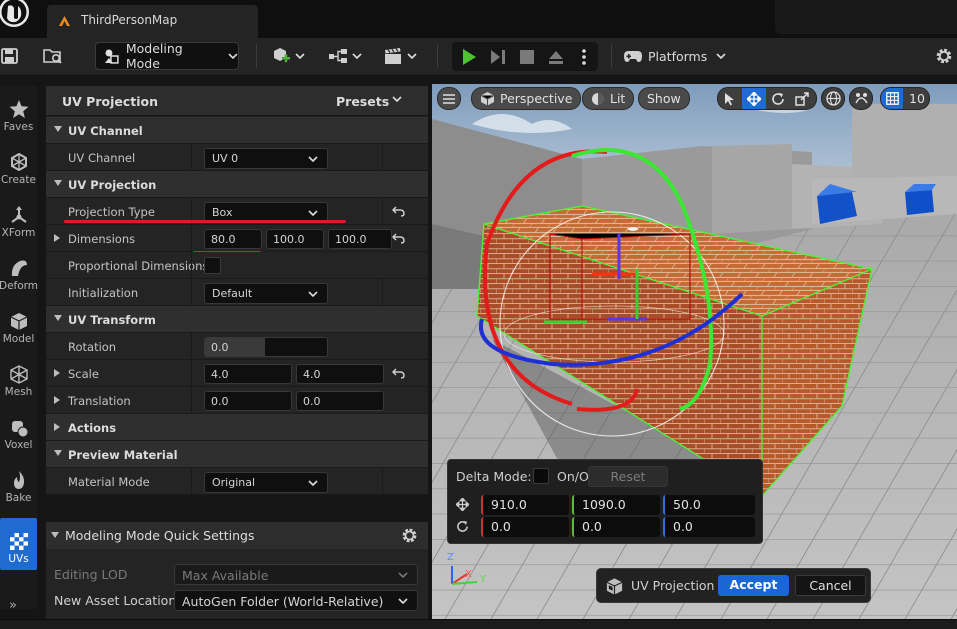 This screenshot has width=957, height=629. Describe the element at coordinates (266, 347) in the screenshot. I see `rotation-slider-field: 0.0` at that location.